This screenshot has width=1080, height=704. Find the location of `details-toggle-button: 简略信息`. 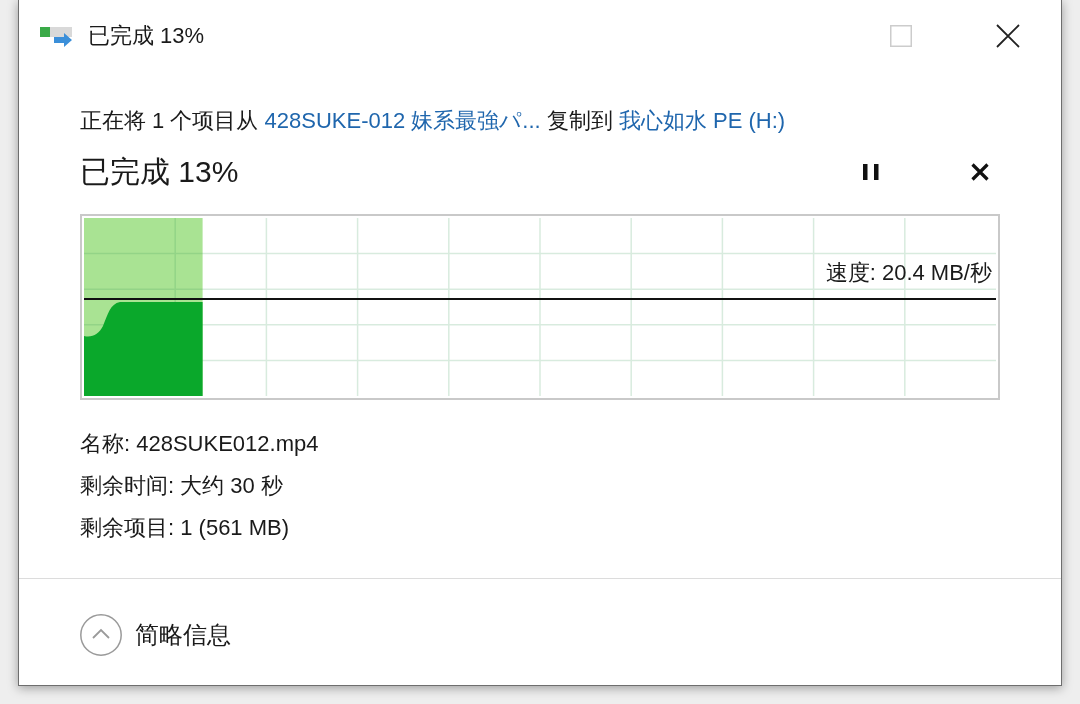

details-toggle-button: 简略信息 is located at coordinates (155, 635).